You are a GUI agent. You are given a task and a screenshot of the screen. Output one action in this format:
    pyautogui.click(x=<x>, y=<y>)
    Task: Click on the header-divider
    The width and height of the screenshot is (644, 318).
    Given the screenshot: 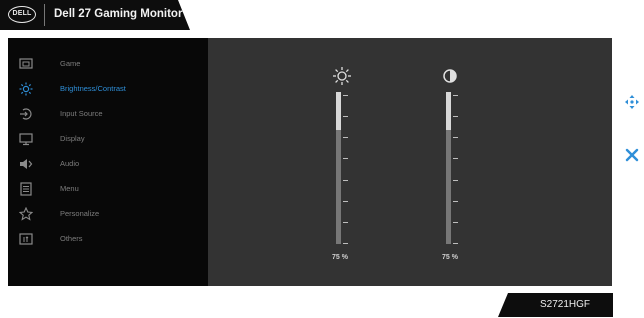 What is the action you would take?
    pyautogui.click(x=44, y=15)
    